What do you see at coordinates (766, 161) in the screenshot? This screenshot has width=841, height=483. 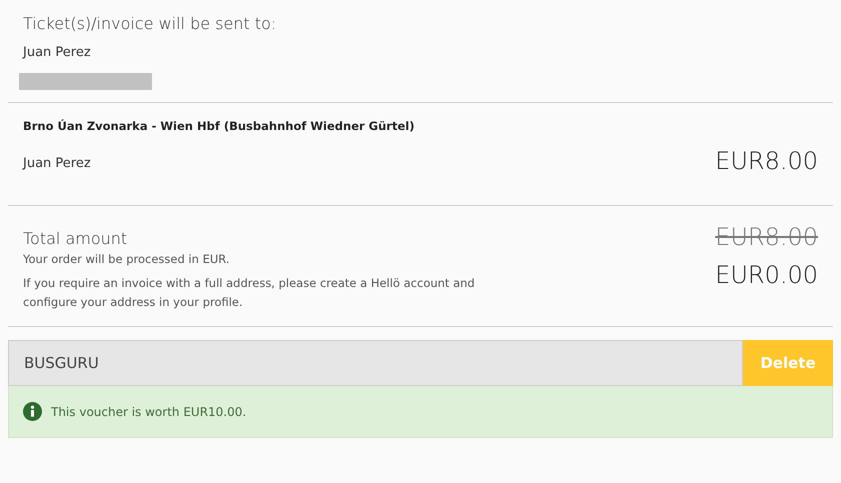 I see `ticket-price: EUR8.00` at bounding box center [766, 161].